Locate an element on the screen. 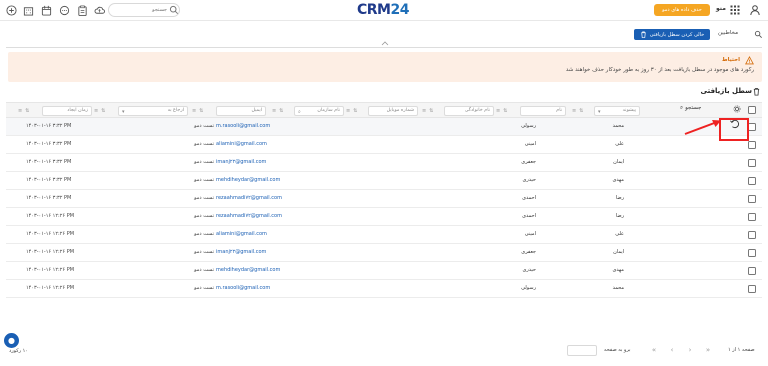 The height and width of the screenshot is (366, 768). filter-first-name: نام is located at coordinates (543, 111).